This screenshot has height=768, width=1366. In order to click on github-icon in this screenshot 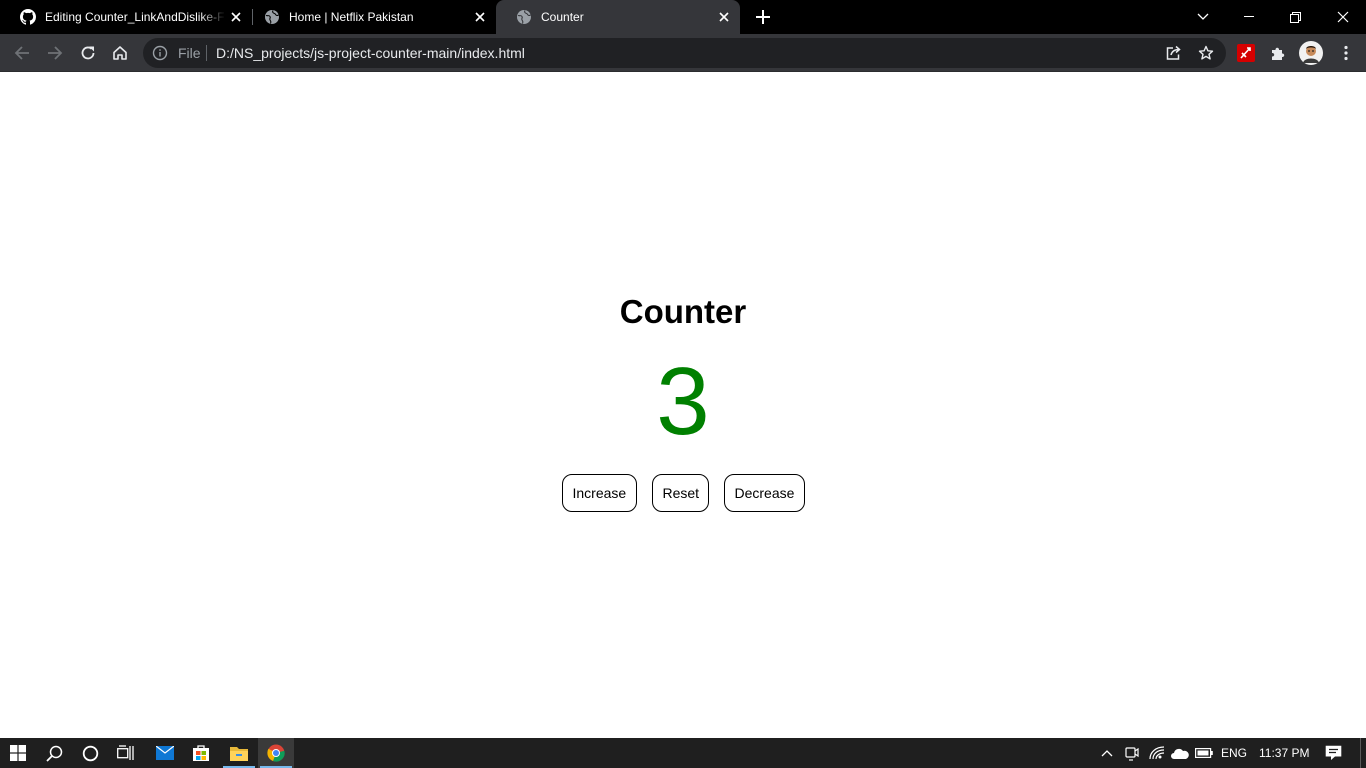, I will do `click(28, 17)`.